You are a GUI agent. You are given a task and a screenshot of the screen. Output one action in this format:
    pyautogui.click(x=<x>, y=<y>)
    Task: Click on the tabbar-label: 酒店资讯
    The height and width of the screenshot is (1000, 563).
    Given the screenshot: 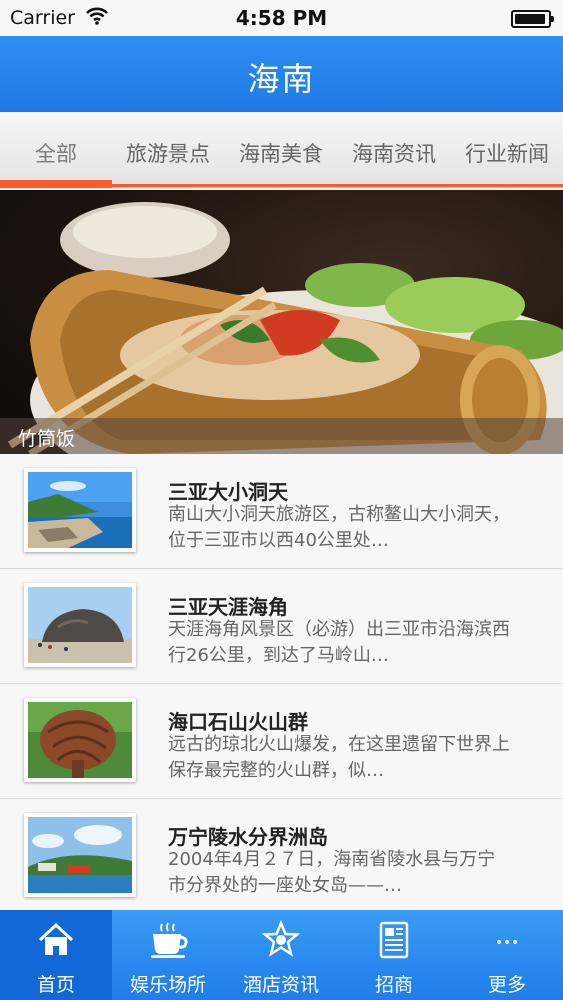 What is the action you would take?
    pyautogui.click(x=280, y=985)
    